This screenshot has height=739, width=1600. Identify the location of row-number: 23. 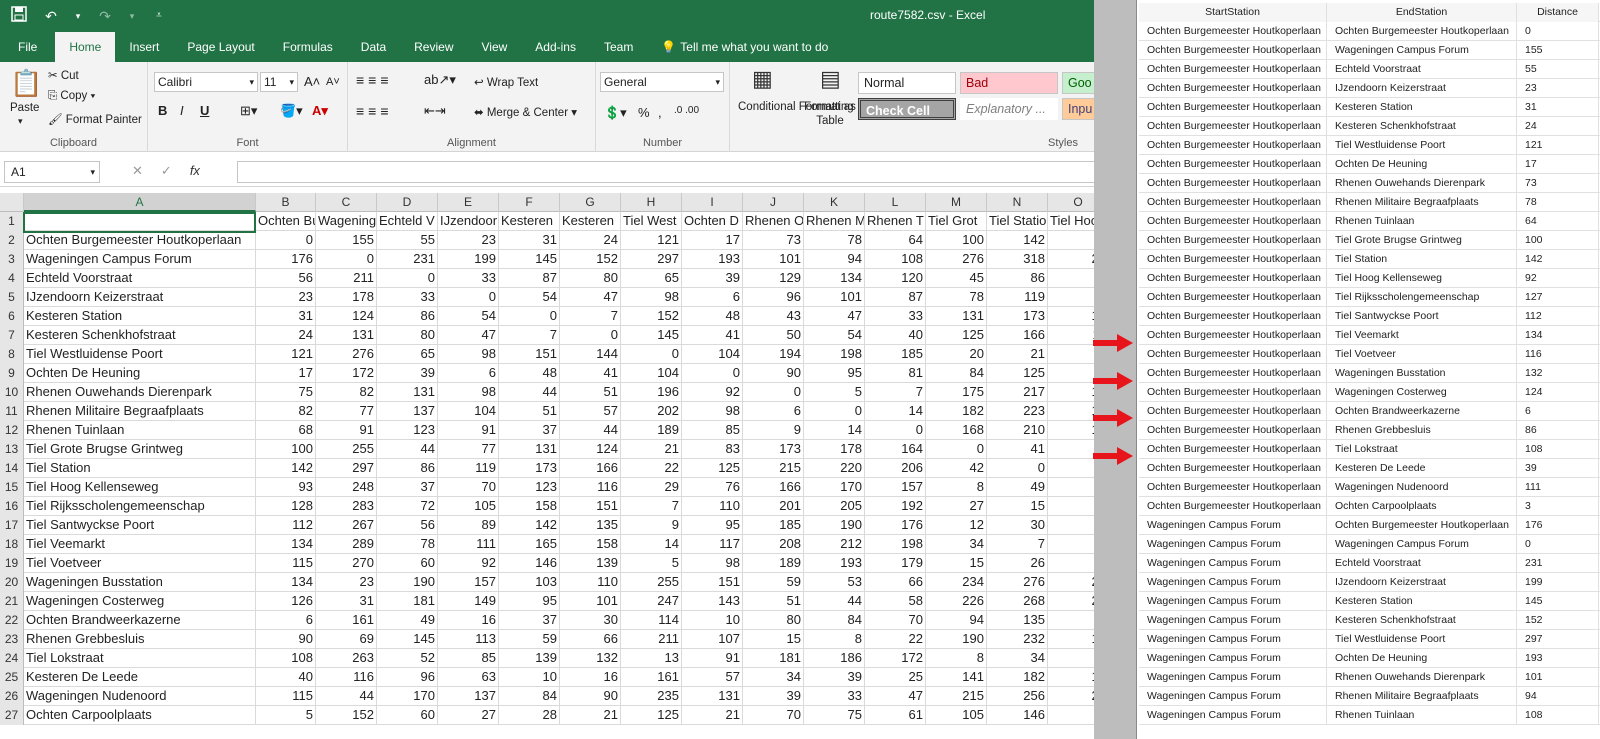
(12, 639).